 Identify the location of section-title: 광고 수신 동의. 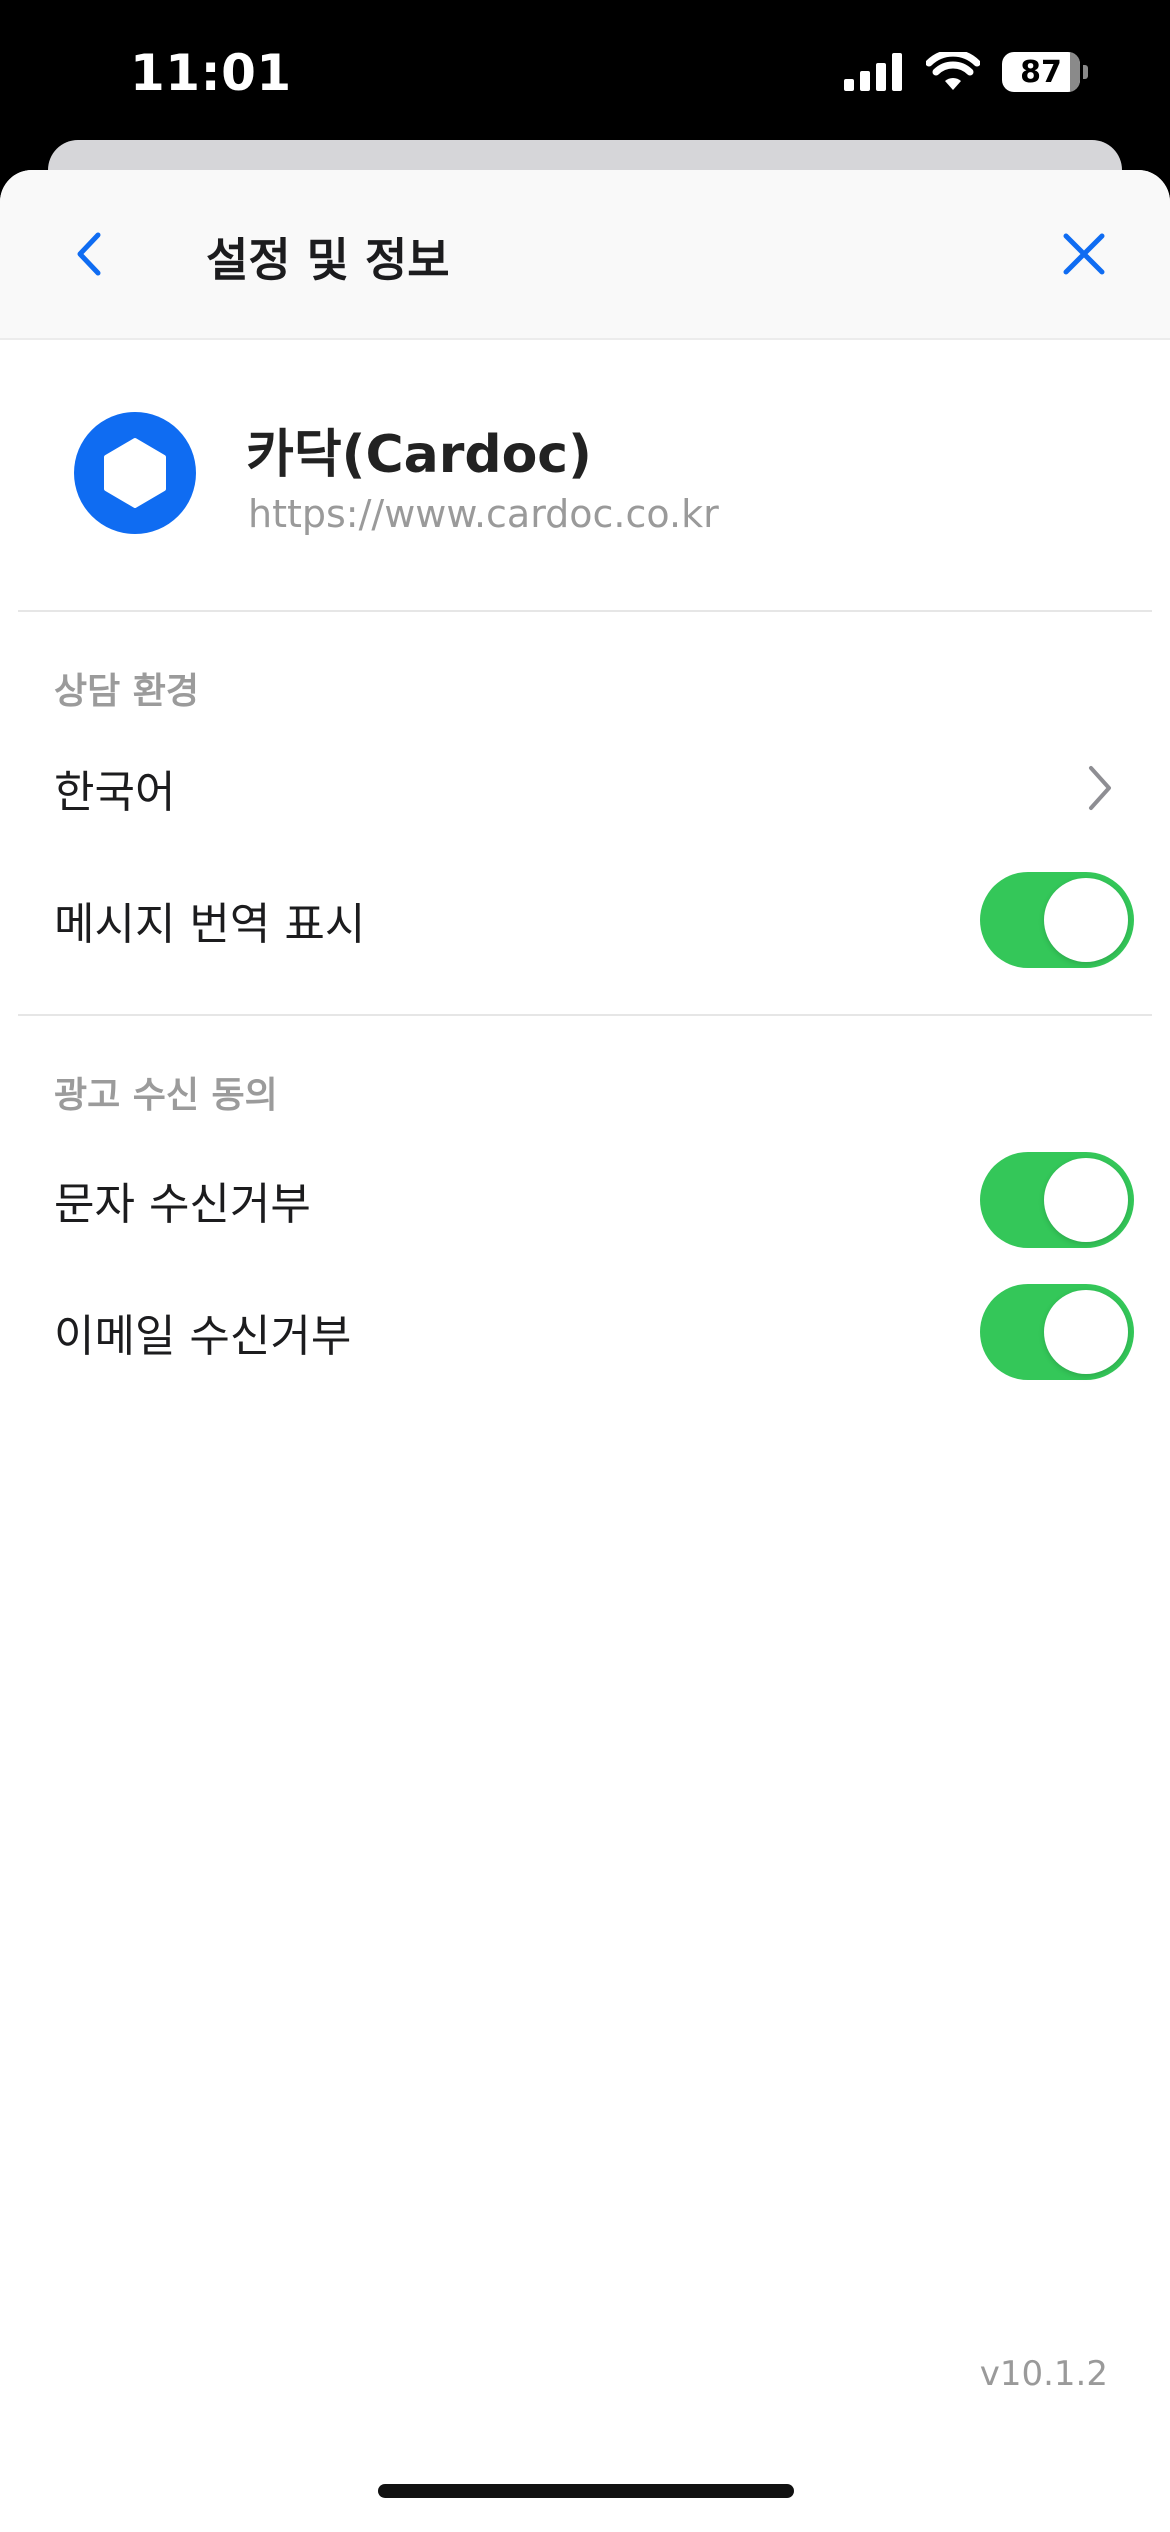
(166, 1095).